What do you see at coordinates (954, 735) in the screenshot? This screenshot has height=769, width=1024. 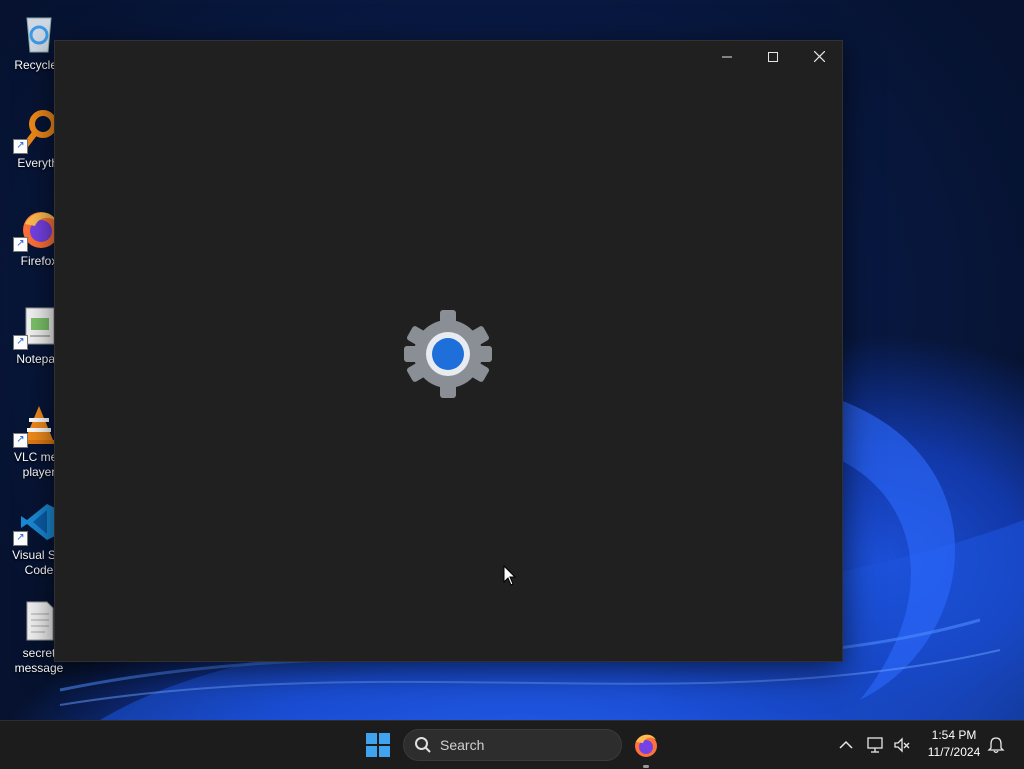 I see `clock-time: 1:54 PM` at bounding box center [954, 735].